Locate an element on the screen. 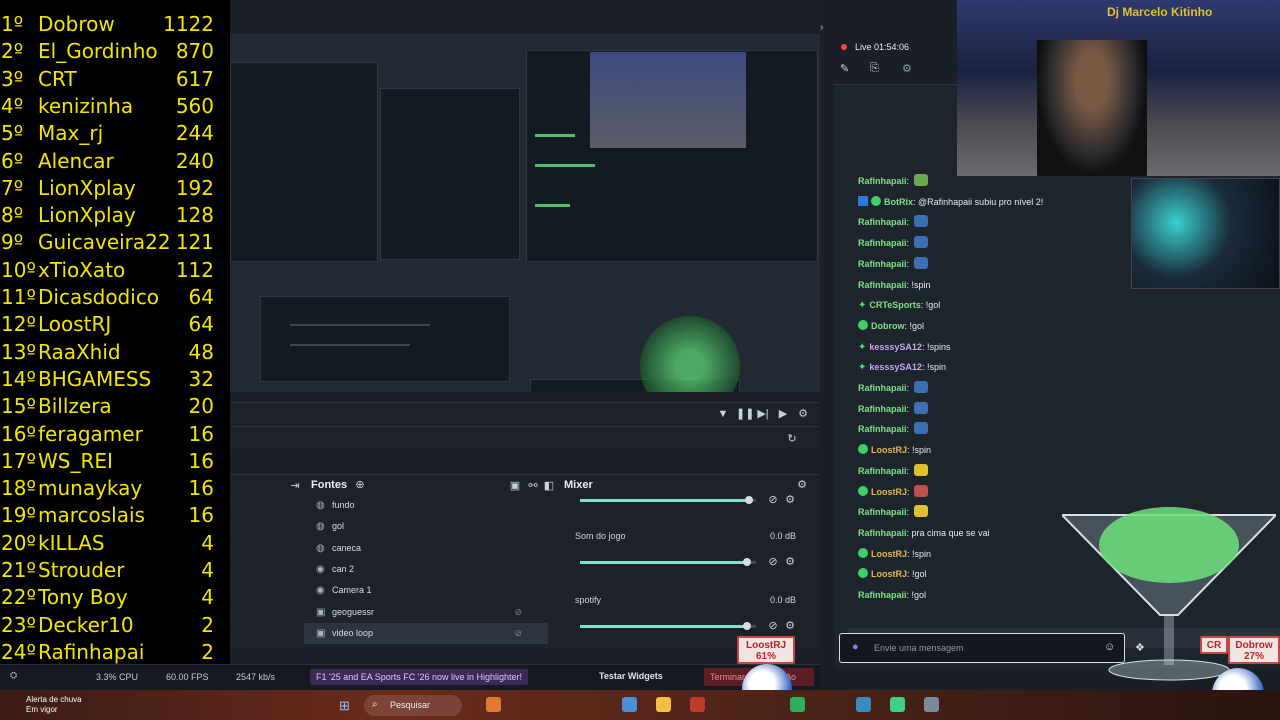 The height and width of the screenshot is (720, 1280). powerpoint-icon is located at coordinates (697, 704).